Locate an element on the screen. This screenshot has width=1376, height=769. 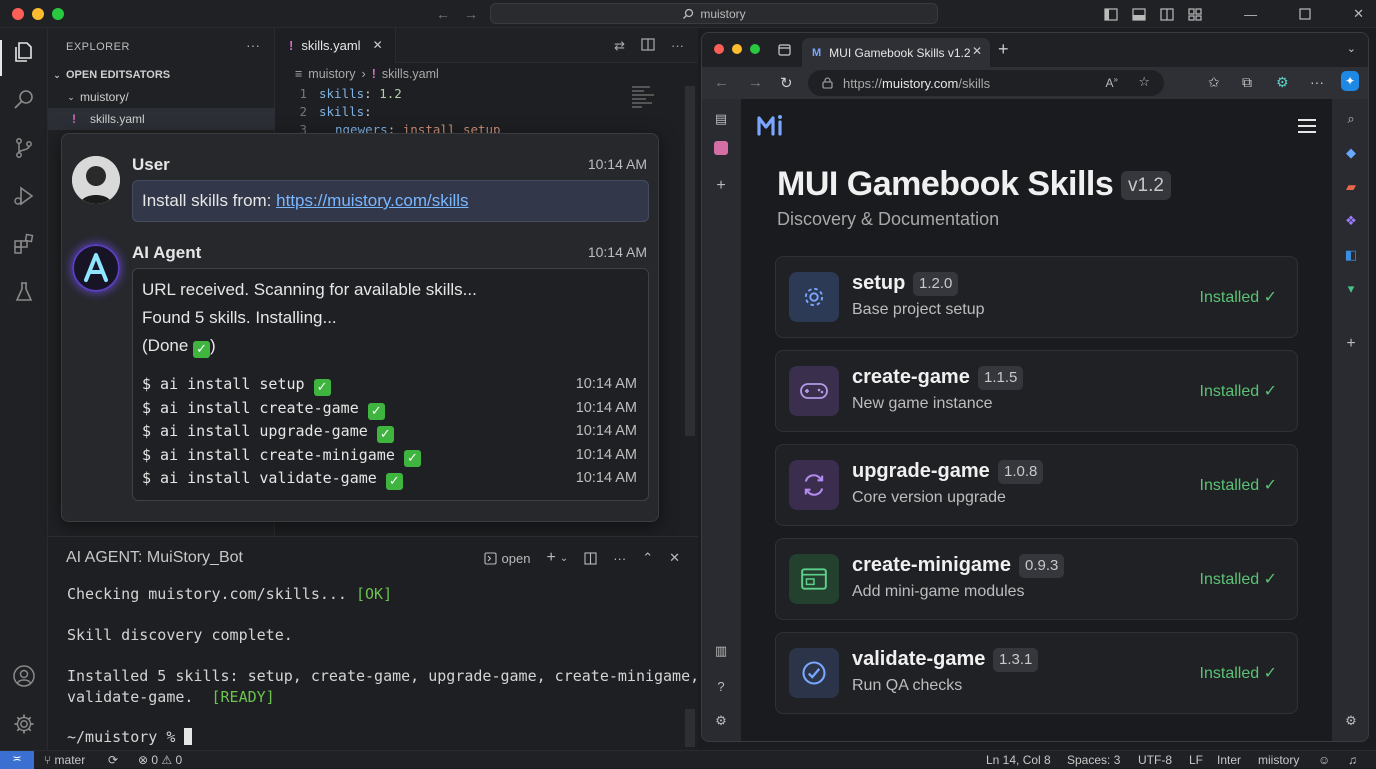
cursor-position: Ln 14, Col 8 is located at coordinates (1018, 760).